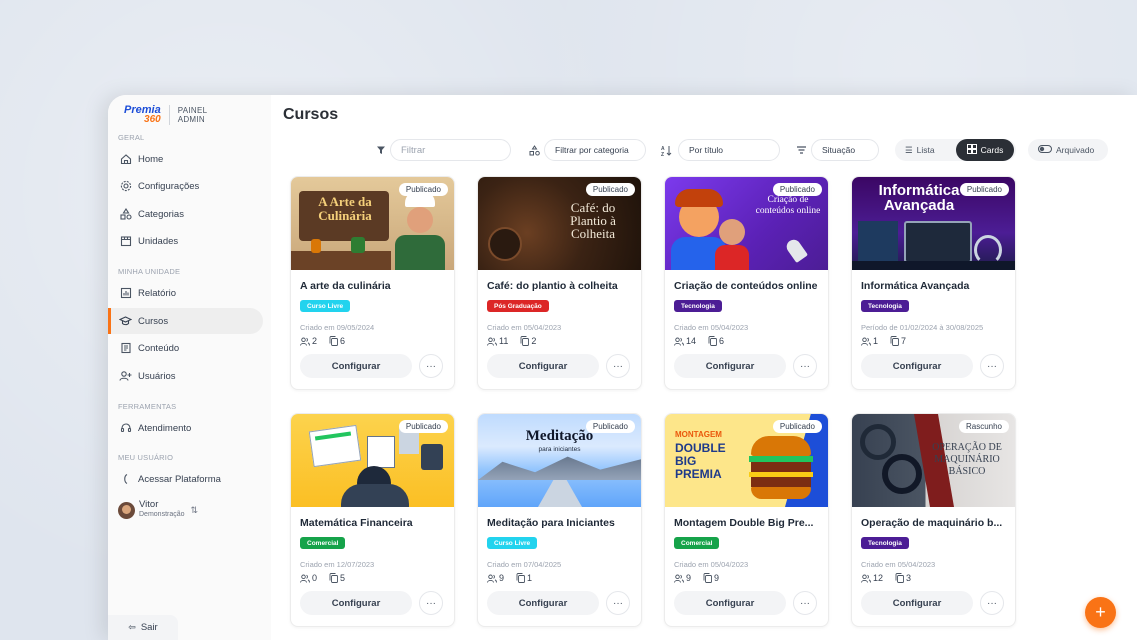 The width and height of the screenshot is (1137, 640). Describe the element at coordinates (662, 154) in the screenshot. I see `svg-text: Z` at that location.